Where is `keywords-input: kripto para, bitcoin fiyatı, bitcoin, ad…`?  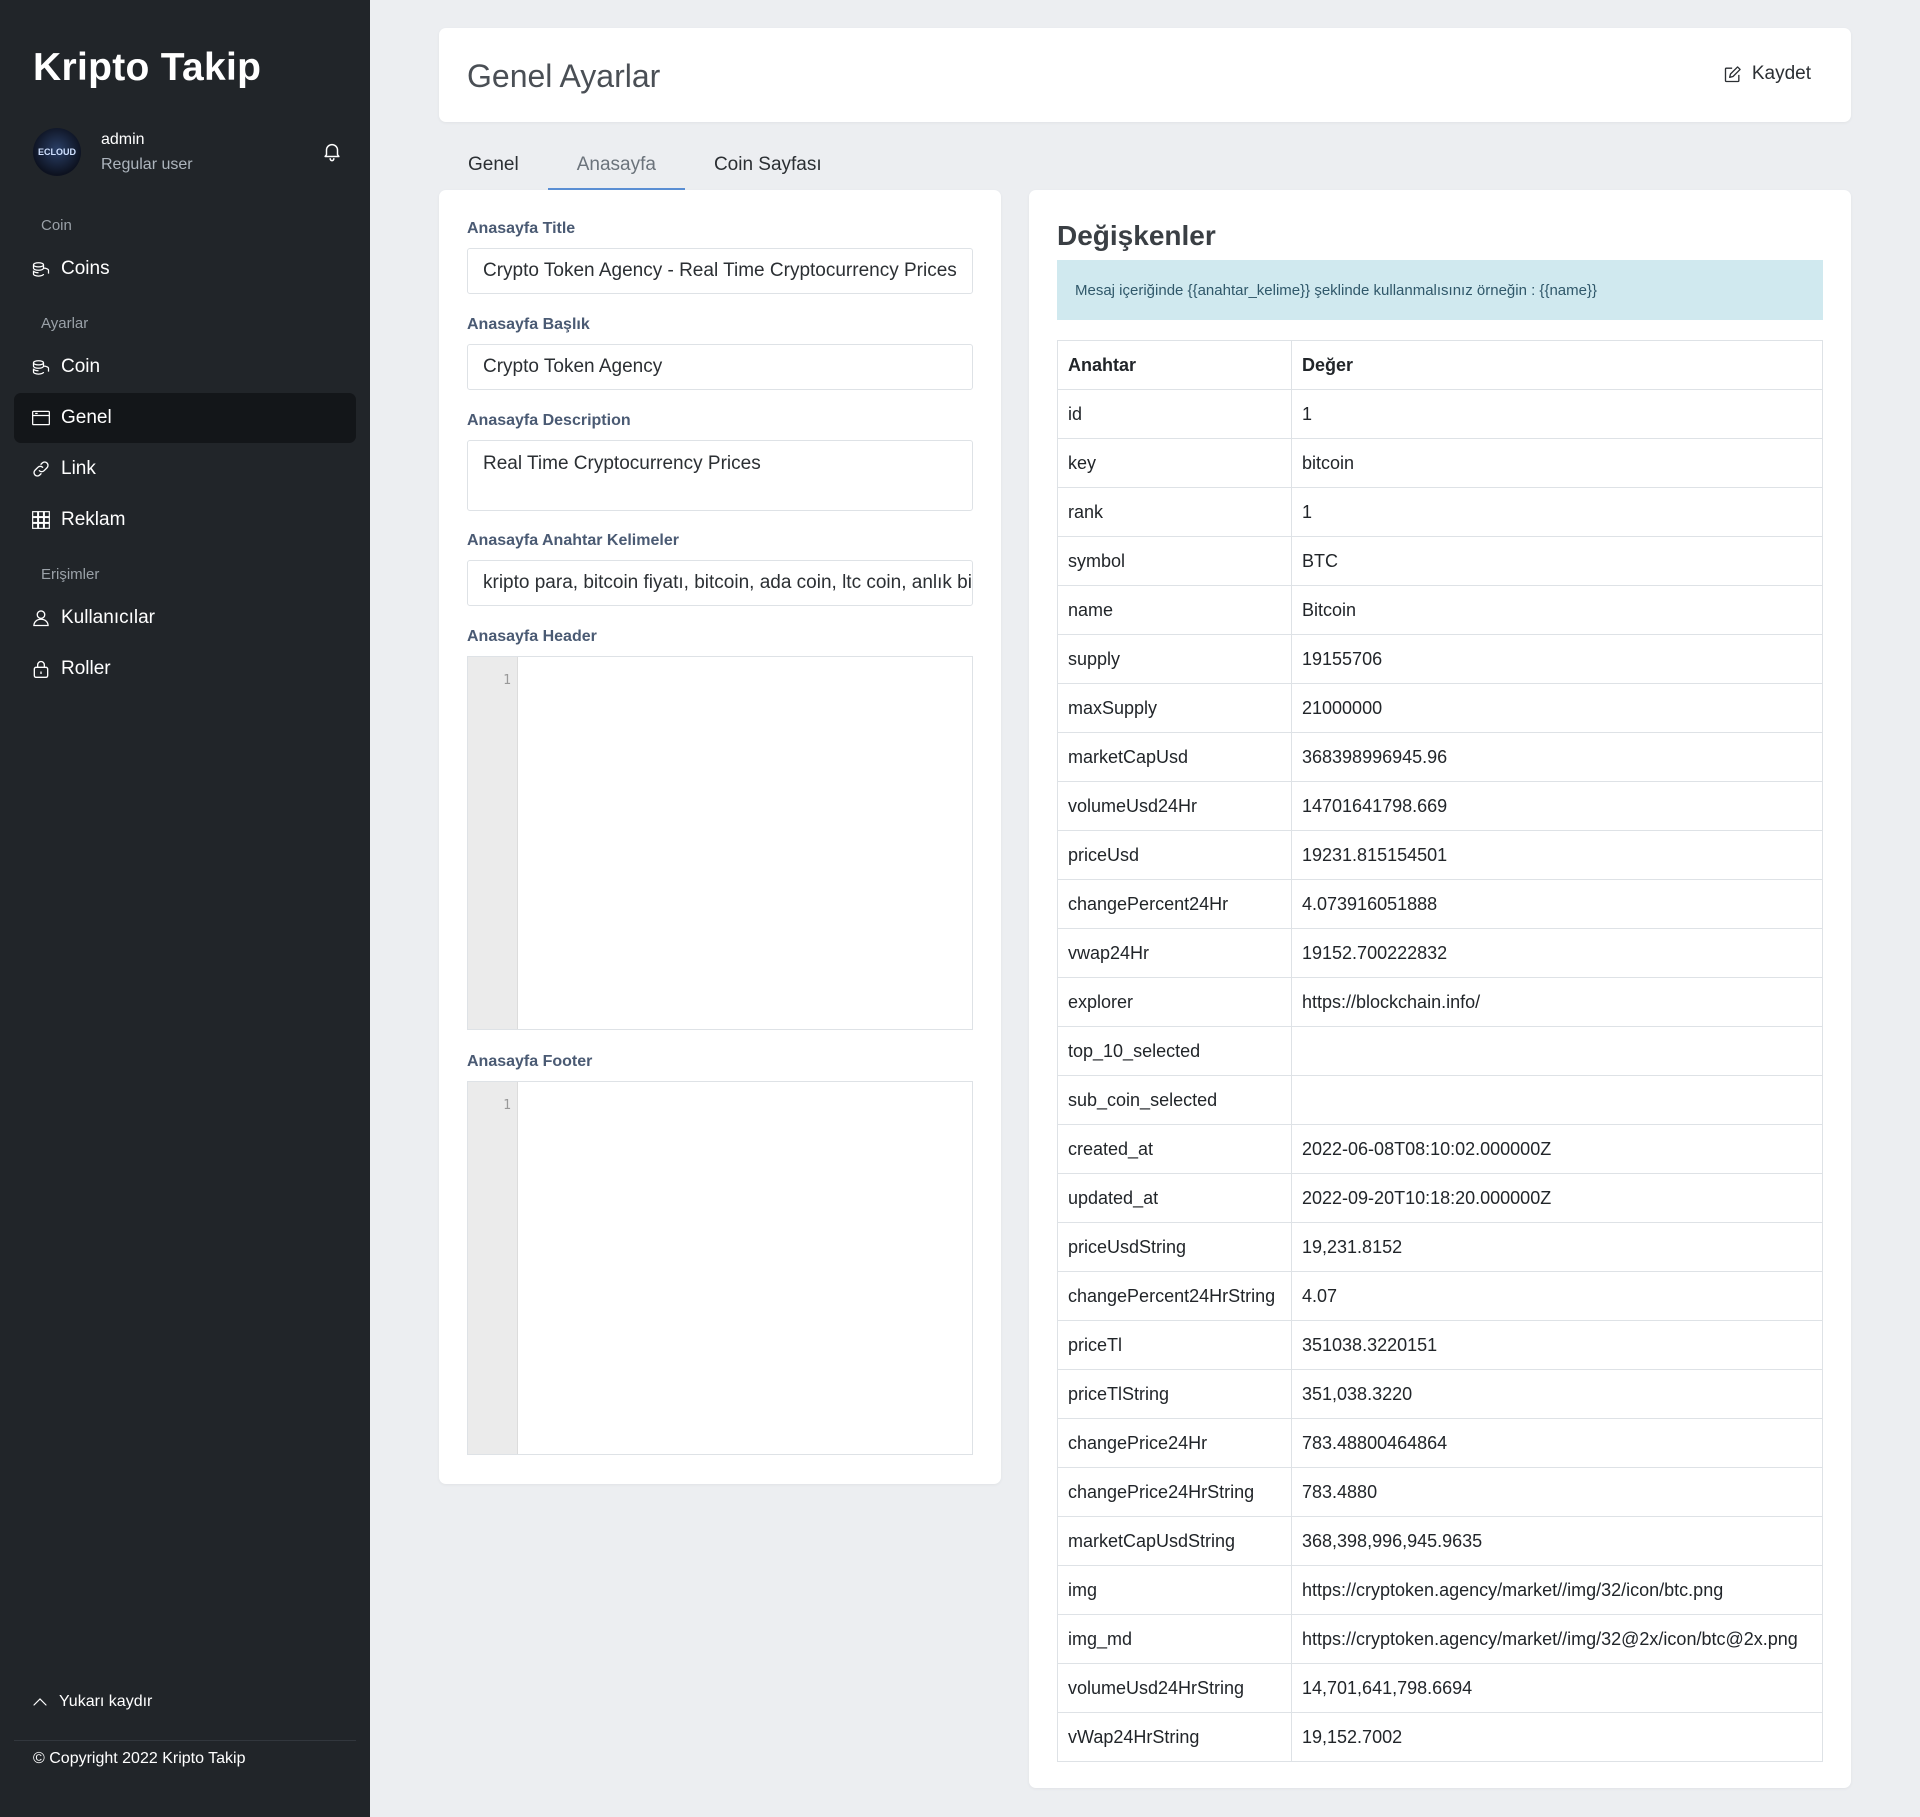 keywords-input: kripto para, bitcoin fiyatı, bitcoin, ad… is located at coordinates (720, 583).